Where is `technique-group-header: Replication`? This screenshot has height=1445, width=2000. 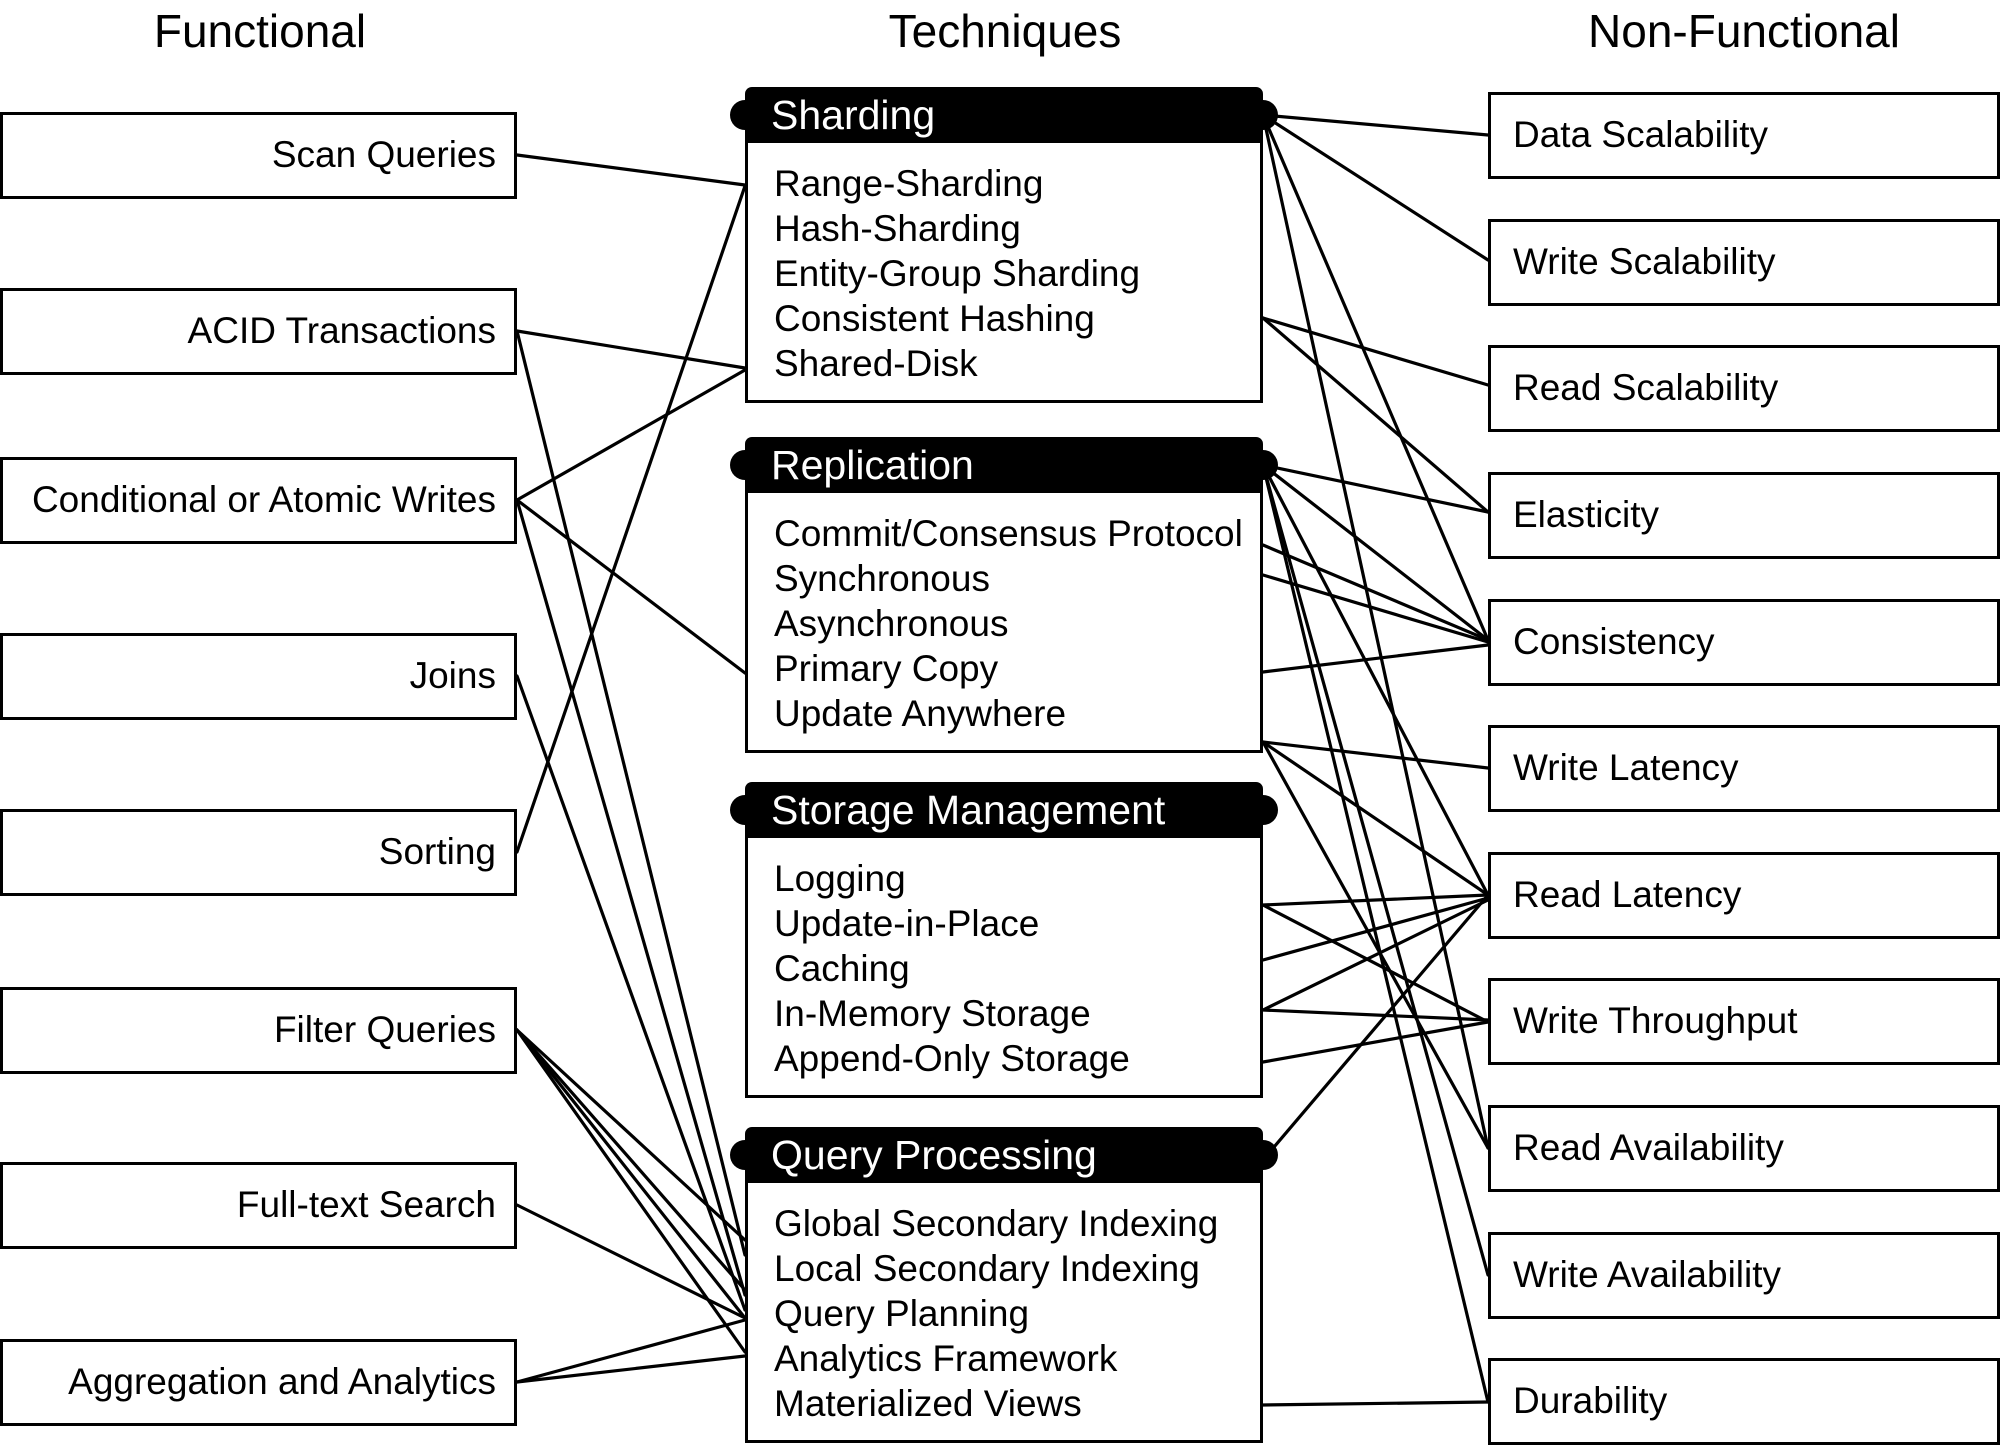 technique-group-header: Replication is located at coordinates (1004, 465).